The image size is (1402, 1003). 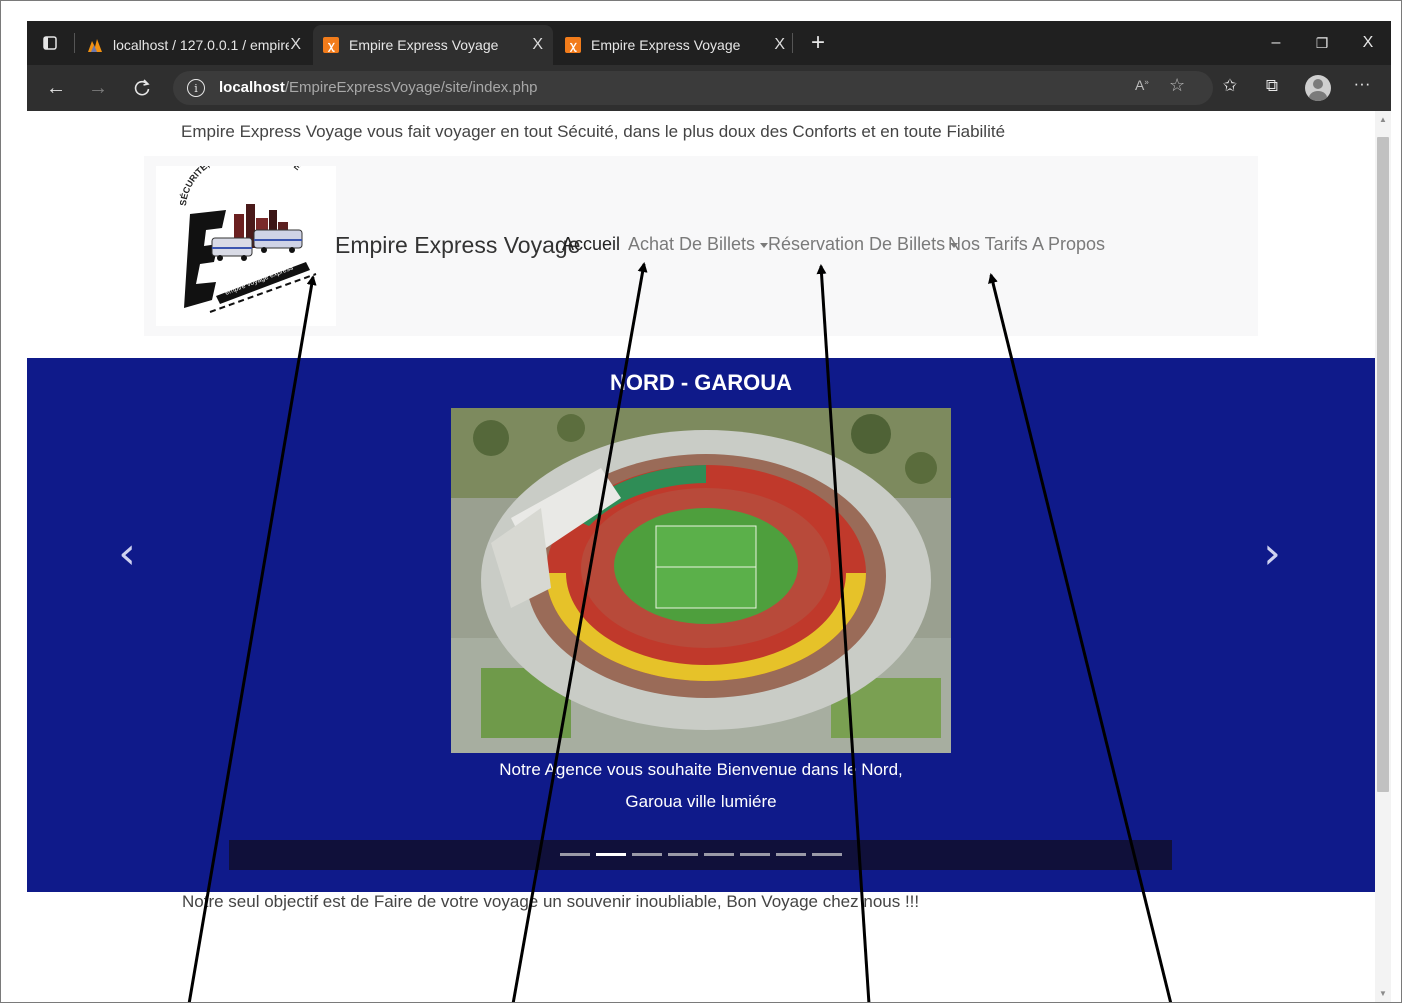 What do you see at coordinates (127, 554) in the screenshot?
I see `carousel-prev-icon: ‹` at bounding box center [127, 554].